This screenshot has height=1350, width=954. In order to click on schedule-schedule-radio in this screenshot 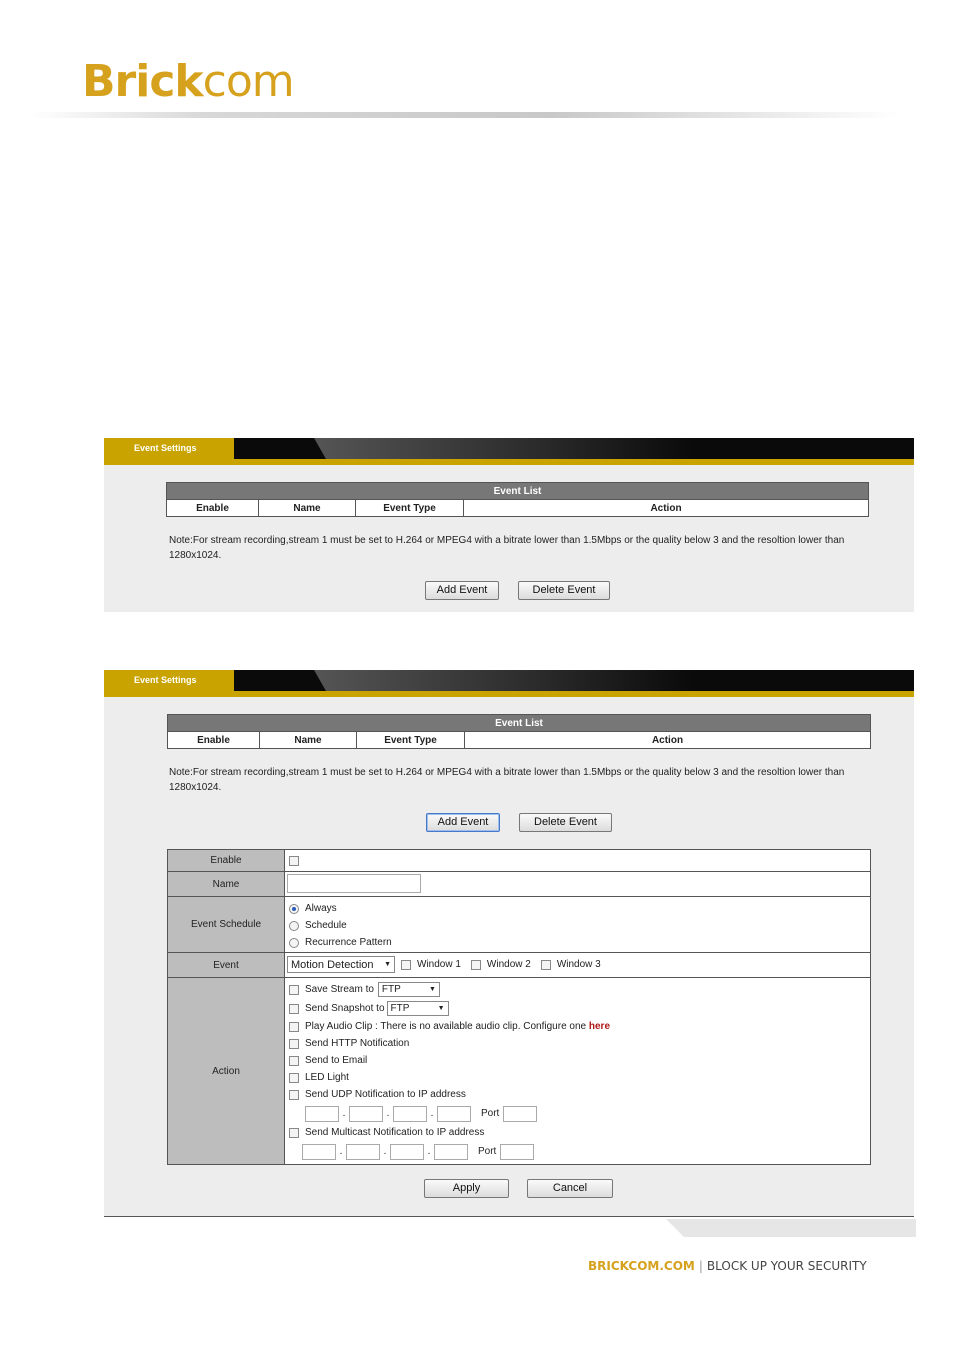, I will do `click(294, 925)`.